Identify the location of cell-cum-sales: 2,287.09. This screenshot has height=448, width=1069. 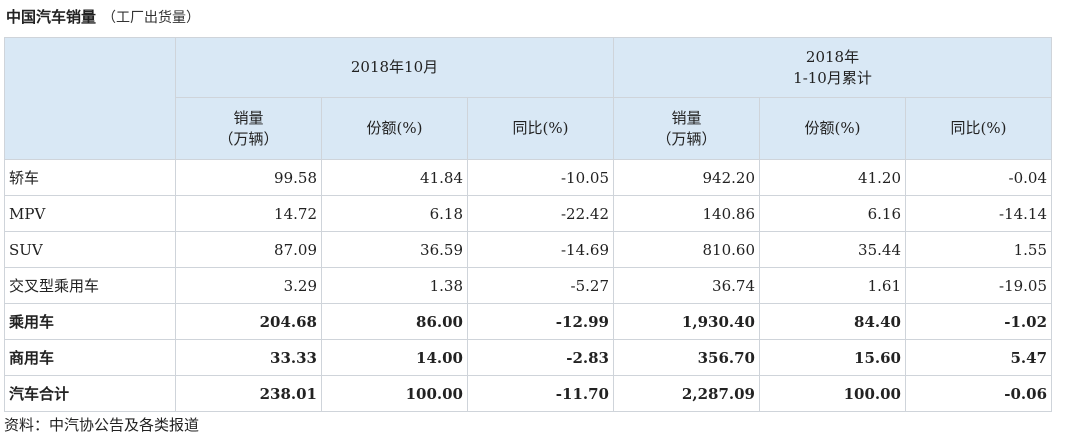
(686, 393).